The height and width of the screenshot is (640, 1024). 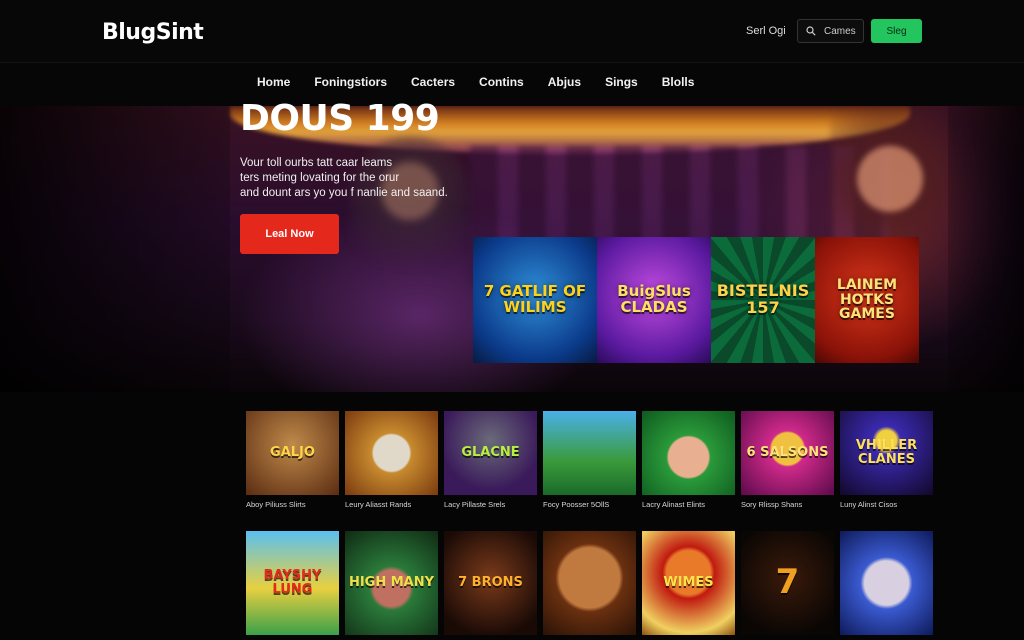 I want to click on game-caption: Luny Alinst Cisos, so click(x=869, y=504).